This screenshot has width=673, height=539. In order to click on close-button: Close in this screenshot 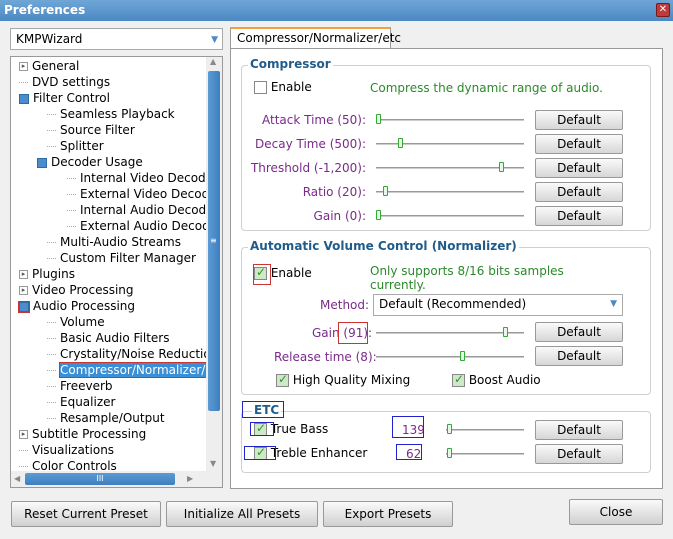, I will do `click(616, 512)`.